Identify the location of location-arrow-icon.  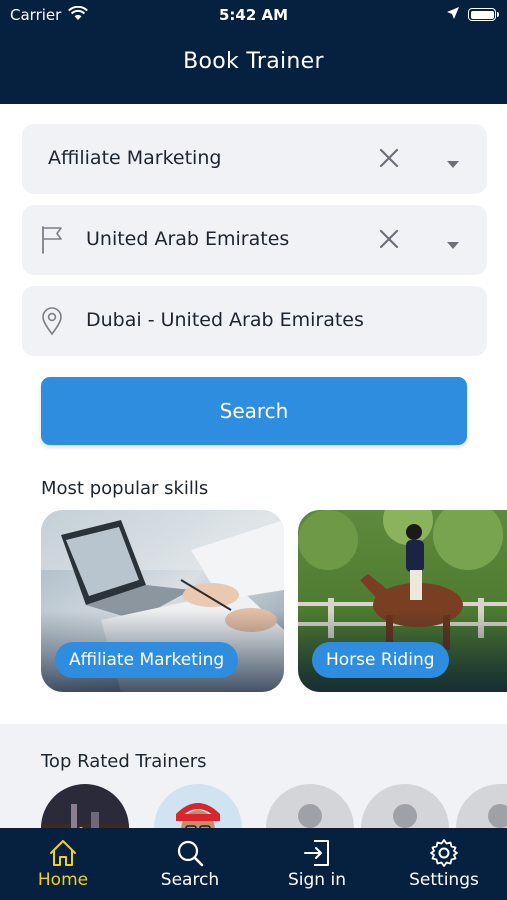
(453, 15).